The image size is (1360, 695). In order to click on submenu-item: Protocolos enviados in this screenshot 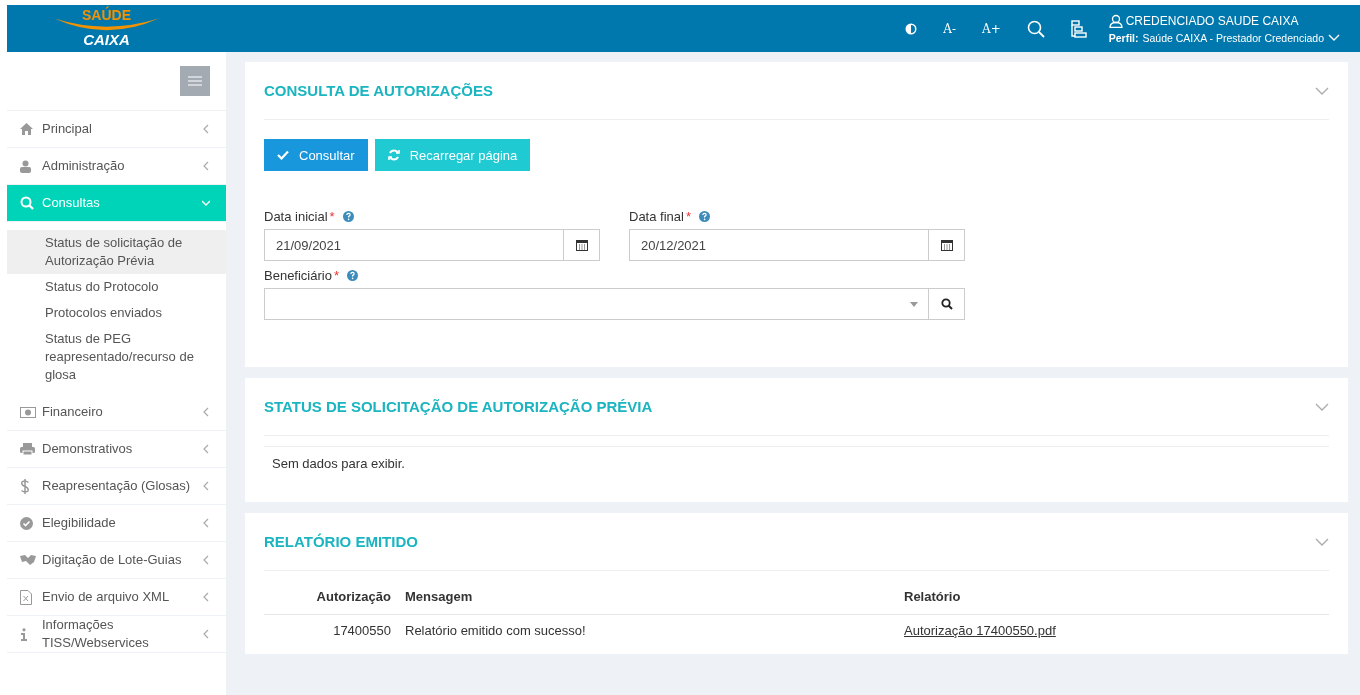, I will do `click(116, 313)`.